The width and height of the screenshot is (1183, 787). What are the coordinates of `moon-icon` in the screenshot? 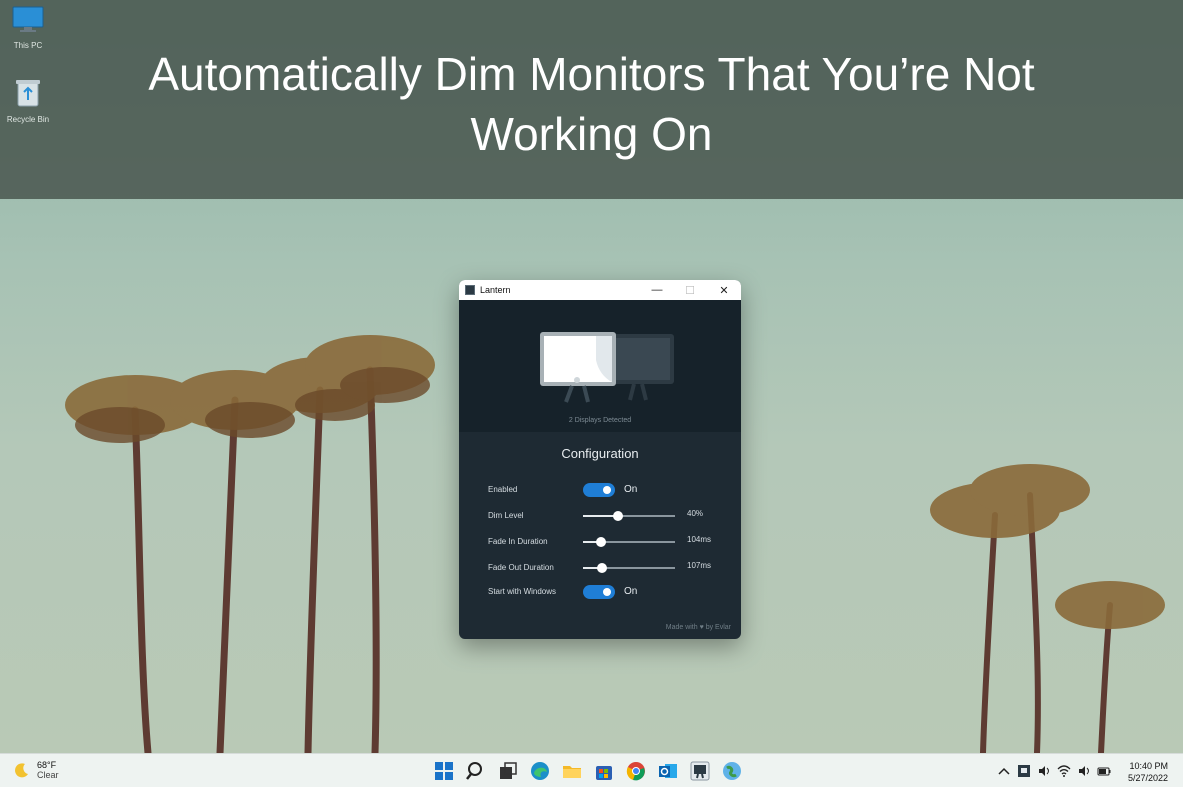 It's located at (21, 770).